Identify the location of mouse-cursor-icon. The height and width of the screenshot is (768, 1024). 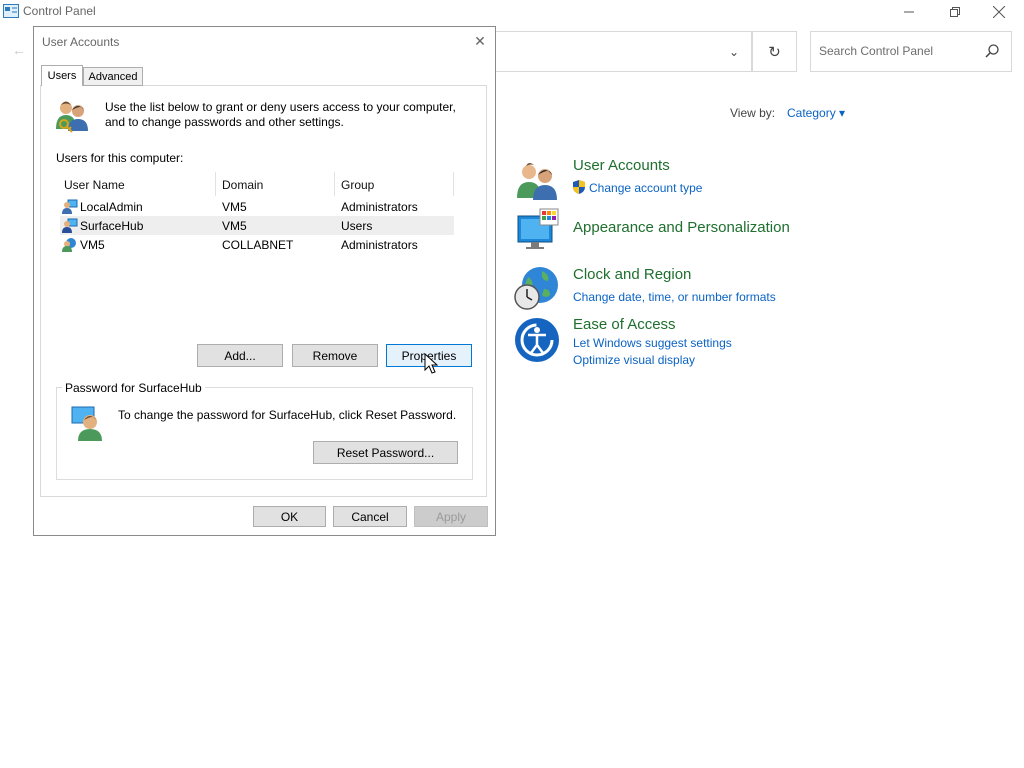
(431, 363).